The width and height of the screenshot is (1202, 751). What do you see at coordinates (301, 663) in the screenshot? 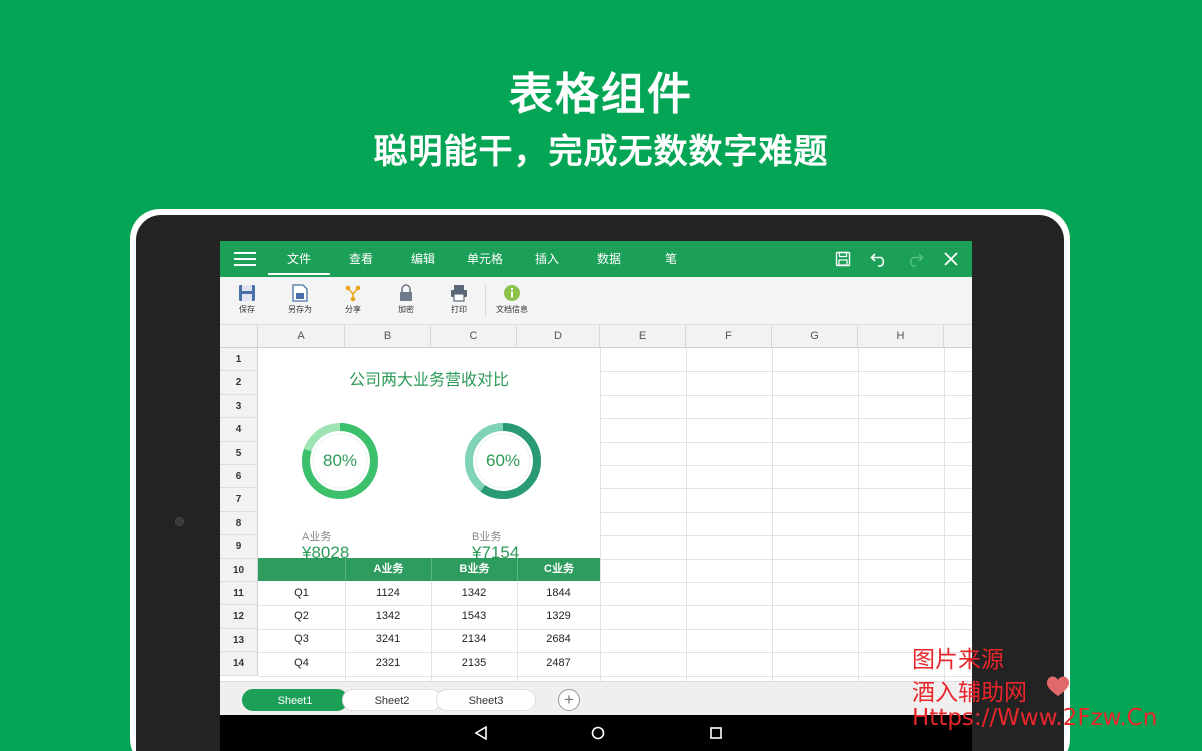
I see `table-cell: Q4` at bounding box center [301, 663].